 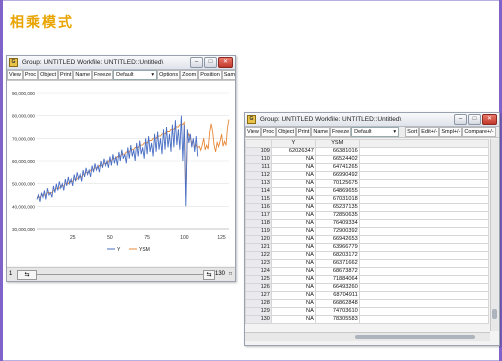 What do you see at coordinates (474, 119) in the screenshot?
I see `maximize-icon: □` at bounding box center [474, 119].